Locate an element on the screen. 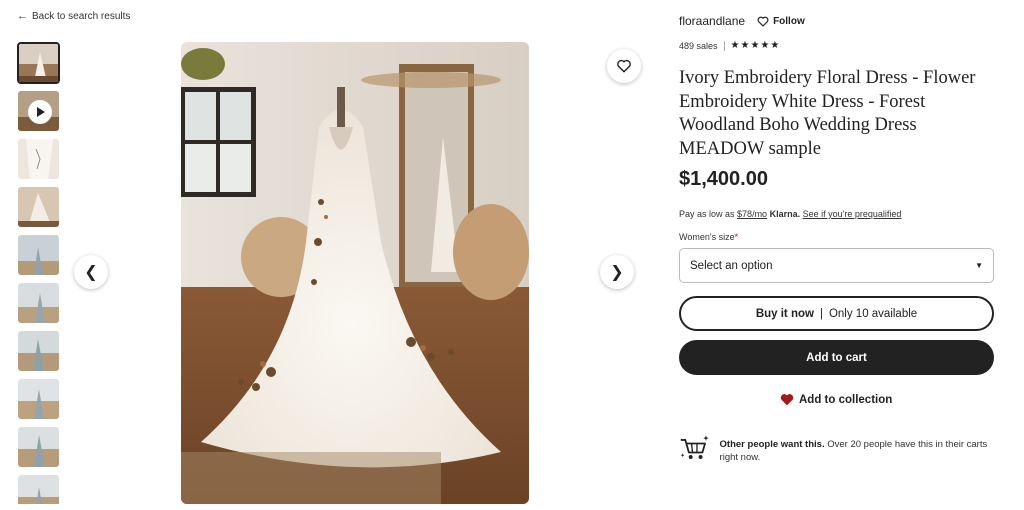 The width and height of the screenshot is (1024, 510). add-to-collection-button: Add to collection is located at coordinates (836, 399).